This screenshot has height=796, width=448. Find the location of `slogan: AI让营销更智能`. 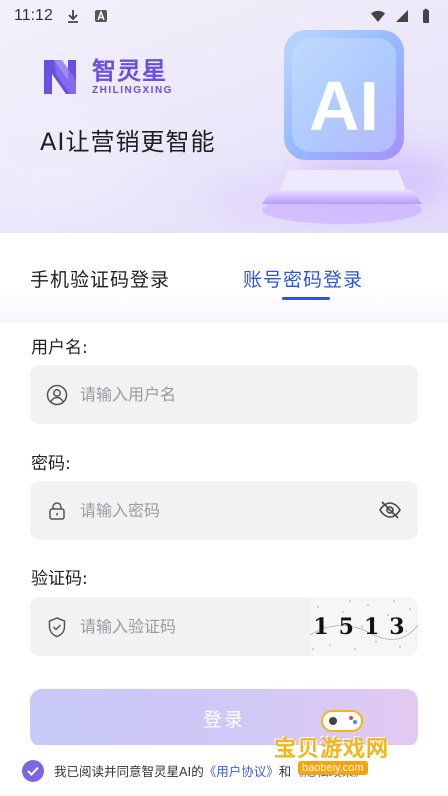

slogan: AI让营销更智能 is located at coordinates (128, 142).